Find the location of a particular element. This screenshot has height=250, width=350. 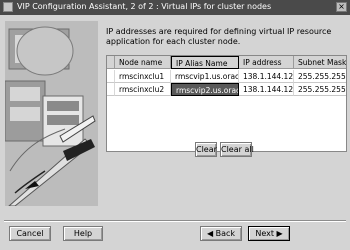

app-icon is located at coordinates (8, 7).